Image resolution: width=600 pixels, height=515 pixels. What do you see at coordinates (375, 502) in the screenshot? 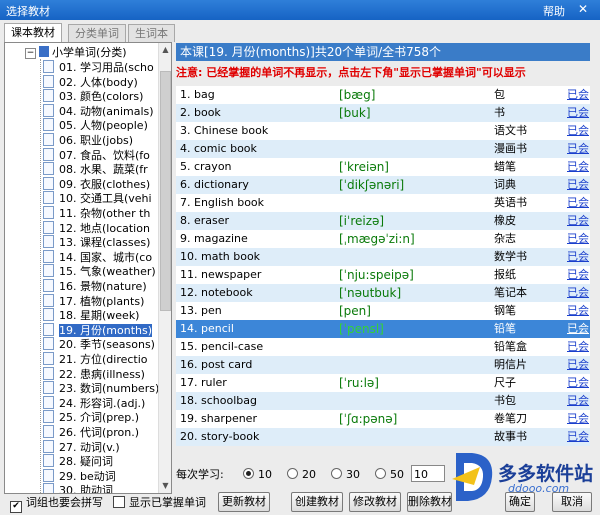
I see `modify-textbook-button: 修改教材` at bounding box center [375, 502].